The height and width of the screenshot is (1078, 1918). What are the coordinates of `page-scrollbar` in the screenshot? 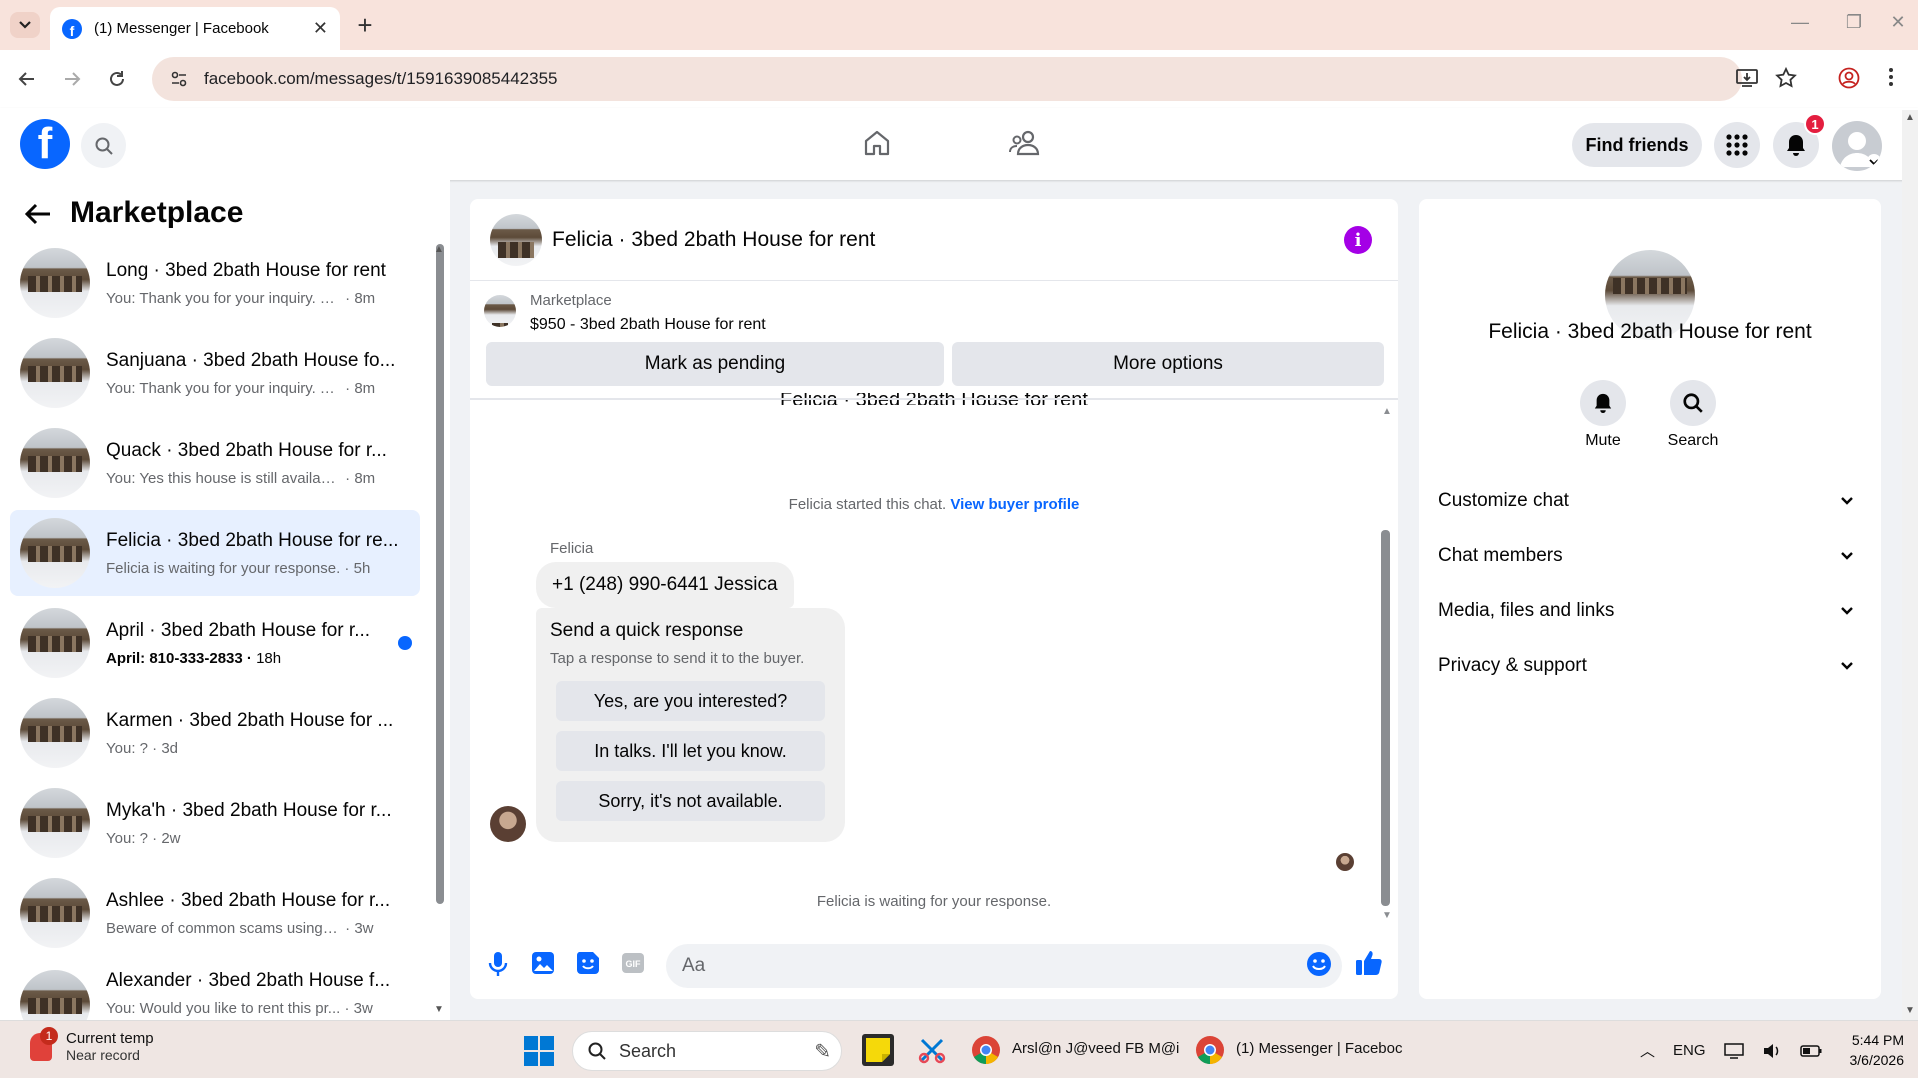 It's located at (1910, 565).